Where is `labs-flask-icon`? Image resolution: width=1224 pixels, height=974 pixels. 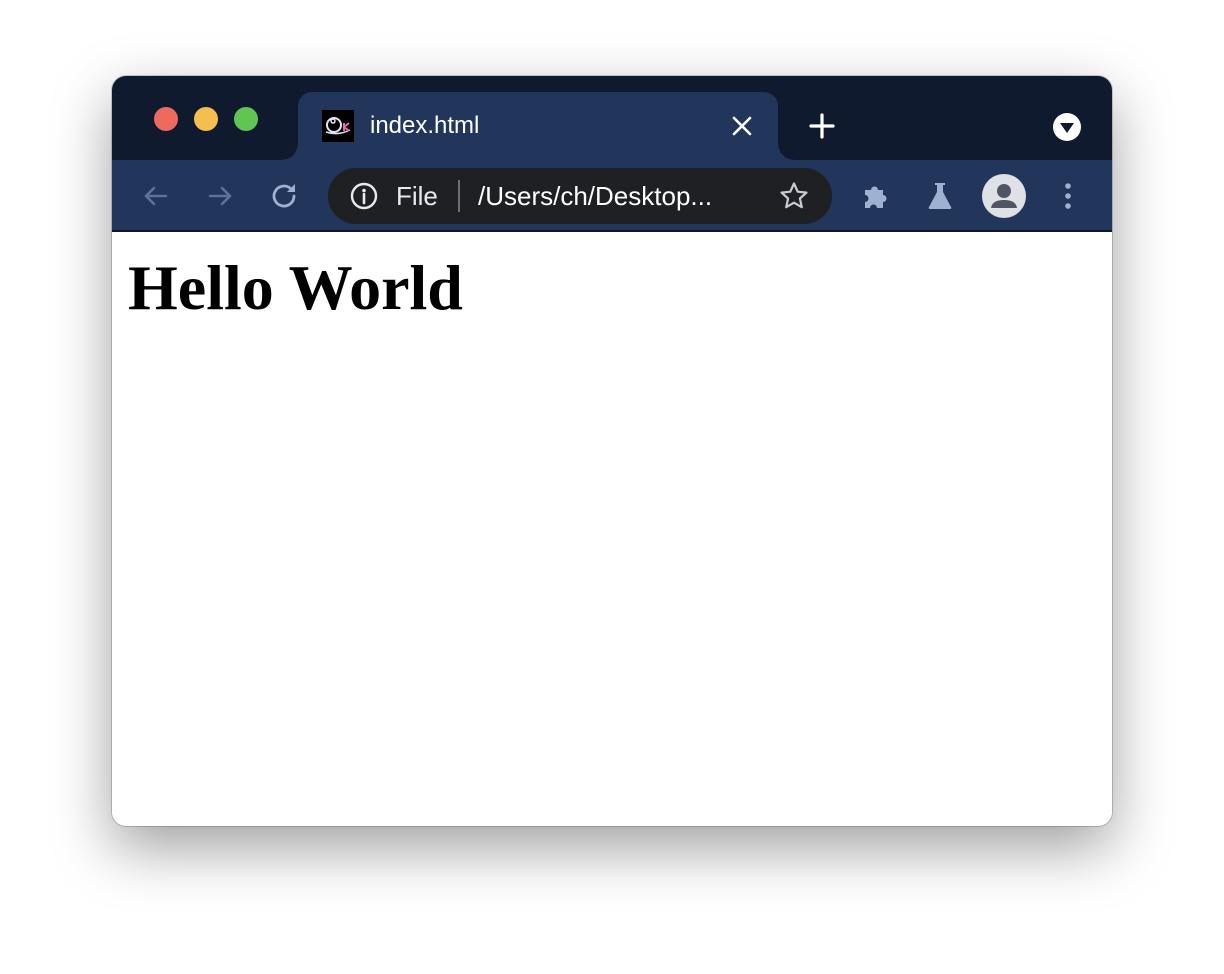
labs-flask-icon is located at coordinates (940, 196).